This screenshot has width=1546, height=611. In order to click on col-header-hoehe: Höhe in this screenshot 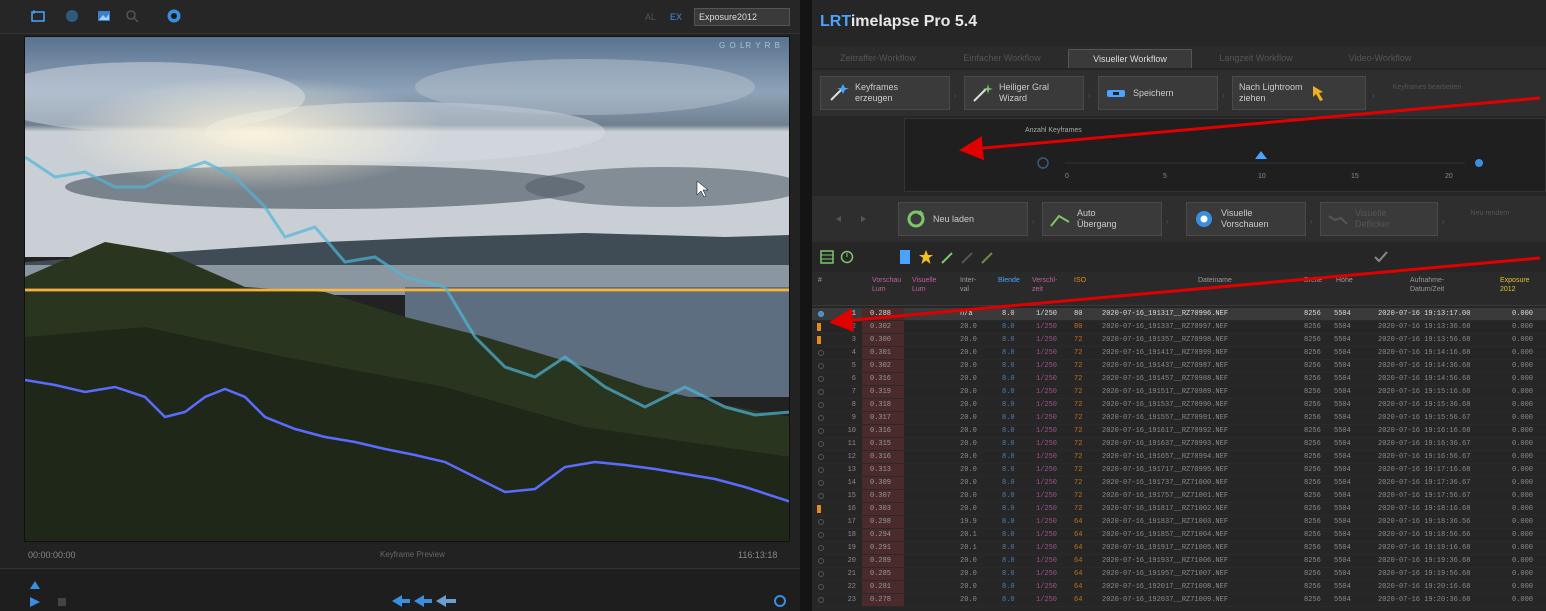, I will do `click(1344, 280)`.